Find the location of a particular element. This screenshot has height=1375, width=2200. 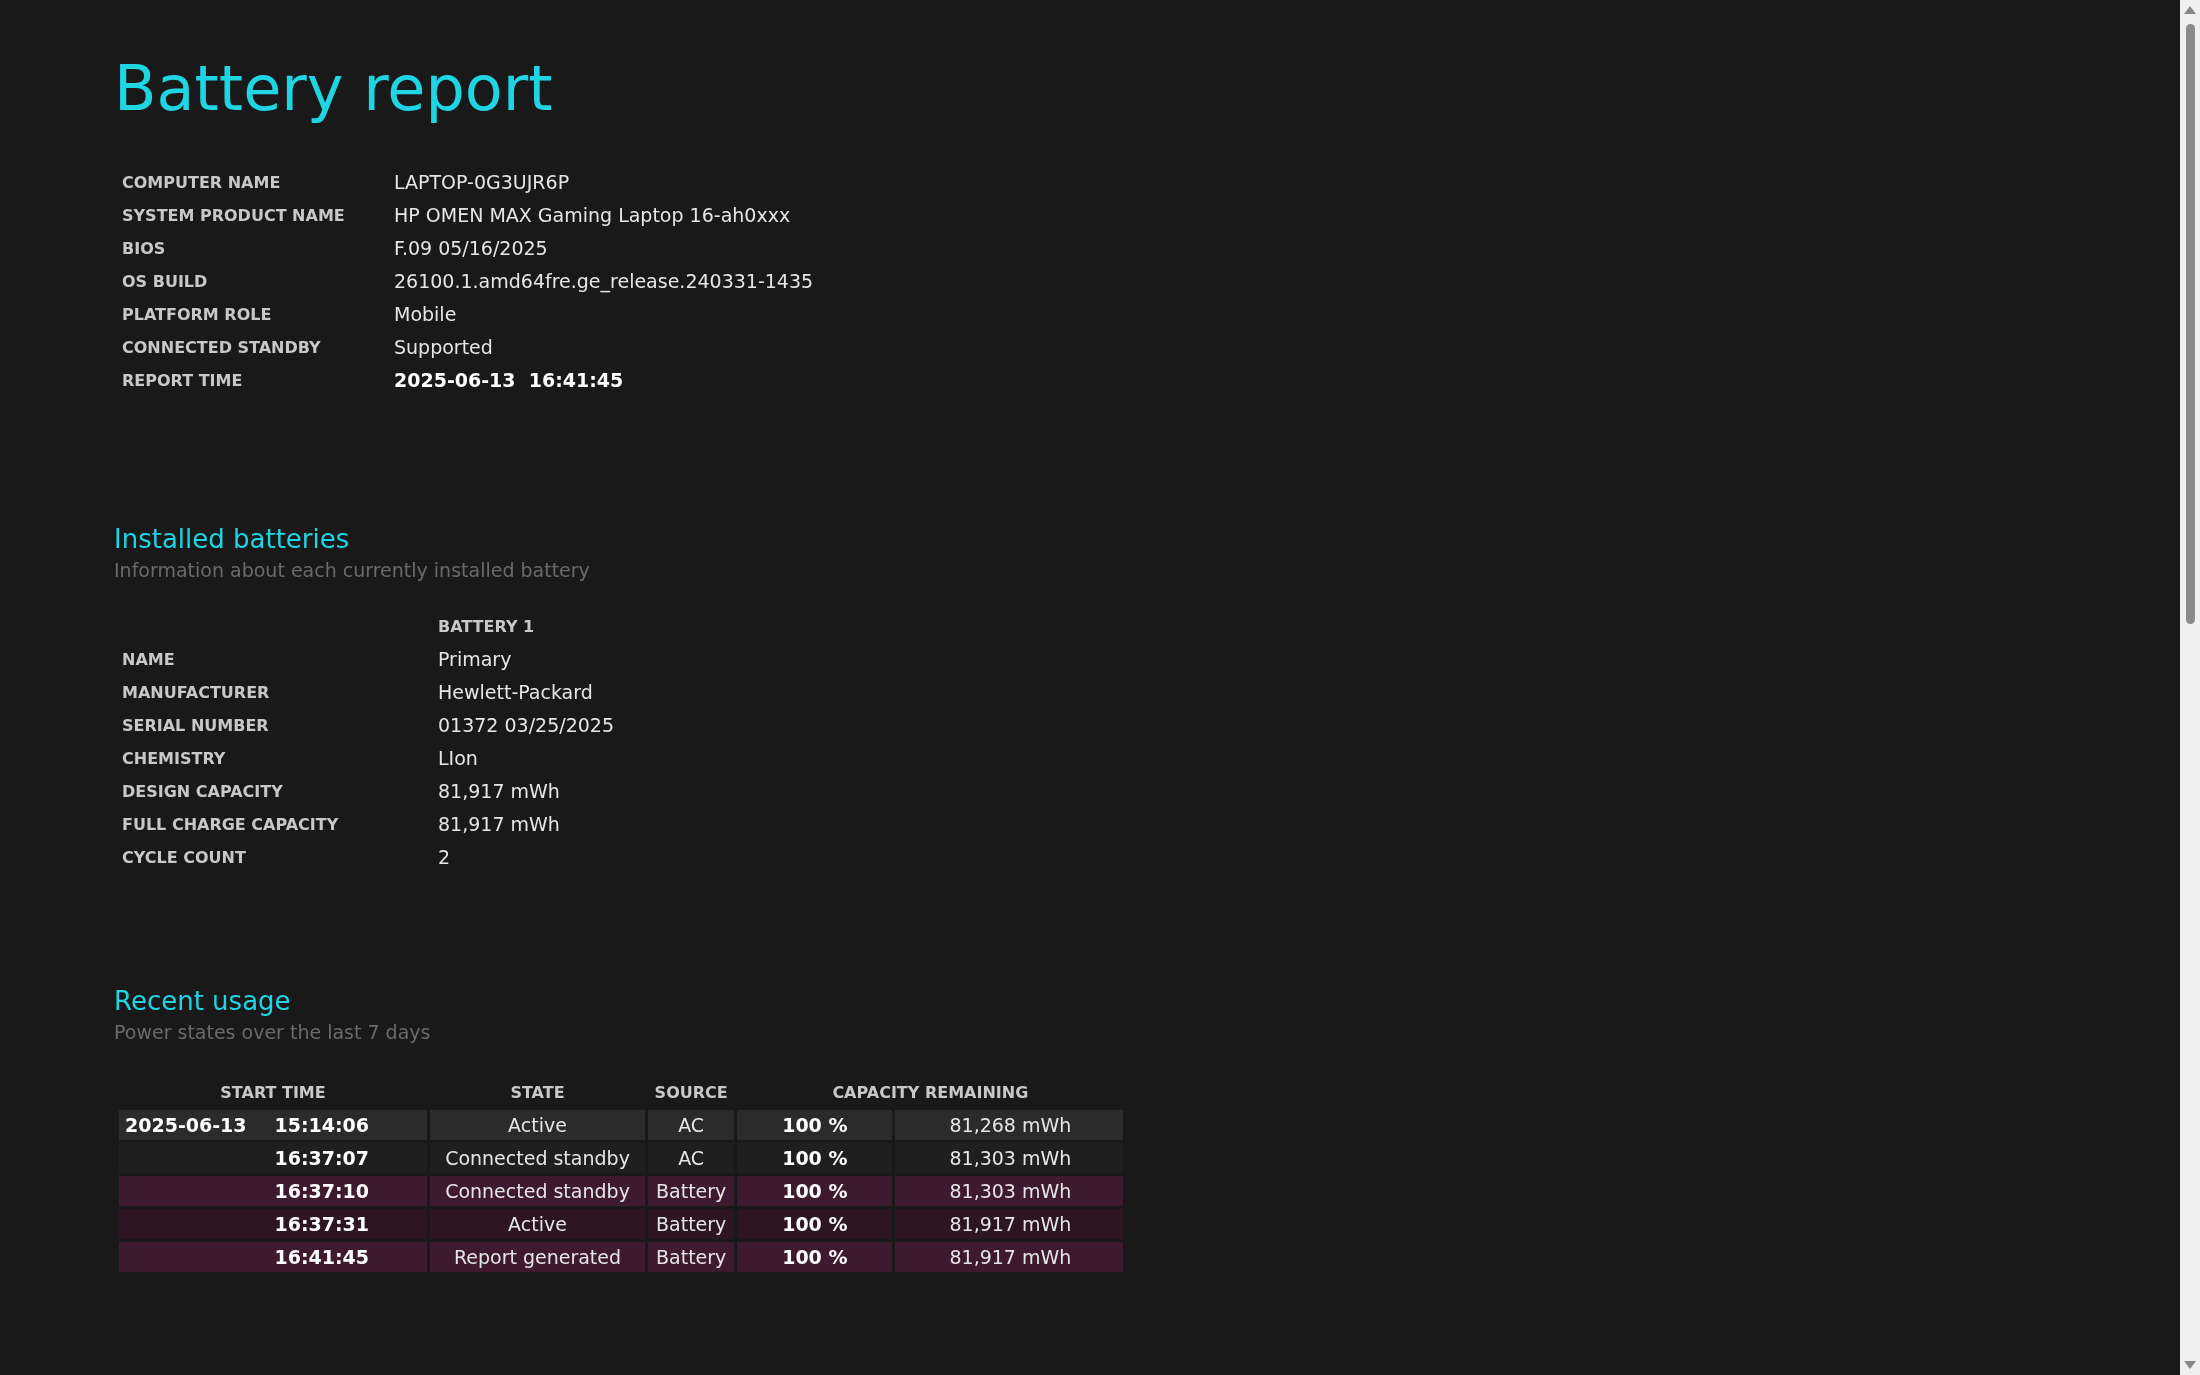

field-value: 2025-06-13 16:41:45 is located at coordinates (509, 380).